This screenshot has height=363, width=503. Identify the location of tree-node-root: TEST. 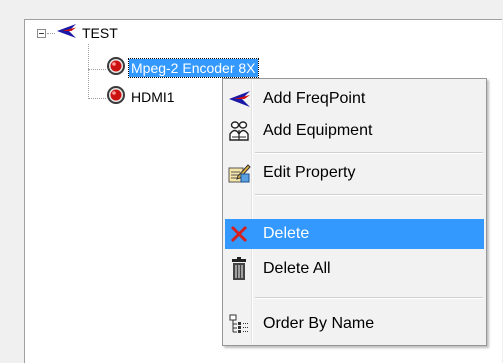
(87, 33).